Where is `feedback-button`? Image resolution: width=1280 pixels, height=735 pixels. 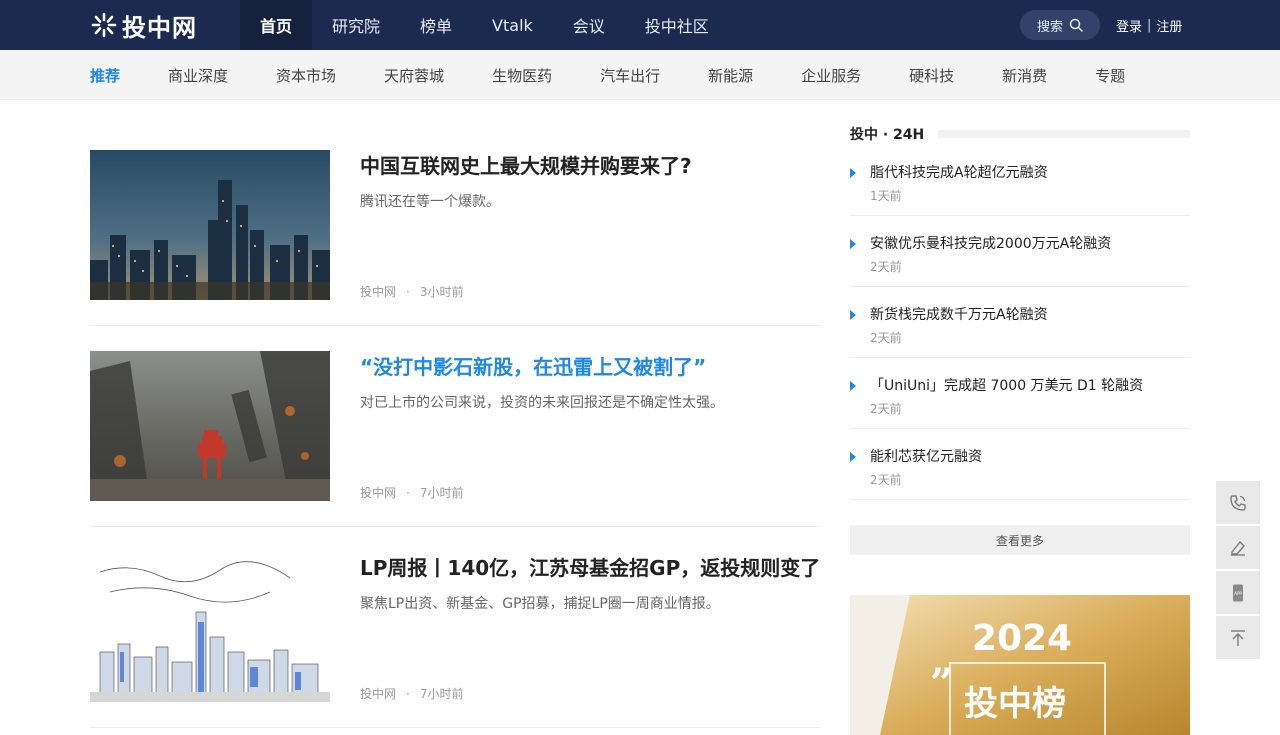
feedback-button is located at coordinates (1238, 547).